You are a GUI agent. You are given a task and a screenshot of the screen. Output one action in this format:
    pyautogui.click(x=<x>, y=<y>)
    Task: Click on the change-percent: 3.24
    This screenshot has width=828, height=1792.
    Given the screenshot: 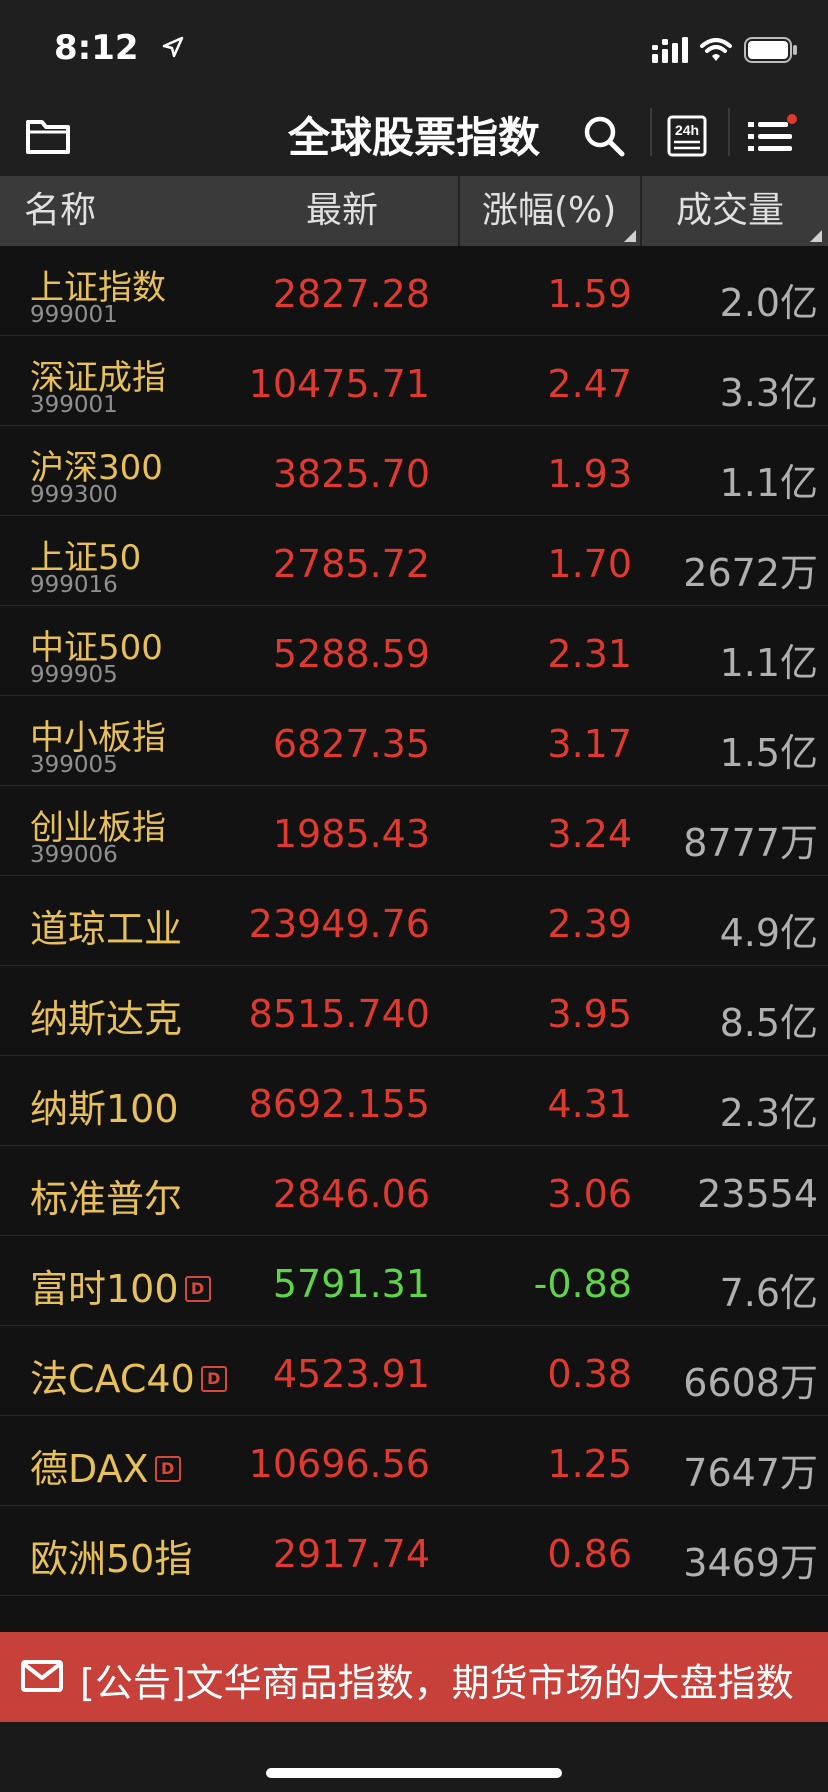 What is the action you would take?
    pyautogui.click(x=589, y=834)
    